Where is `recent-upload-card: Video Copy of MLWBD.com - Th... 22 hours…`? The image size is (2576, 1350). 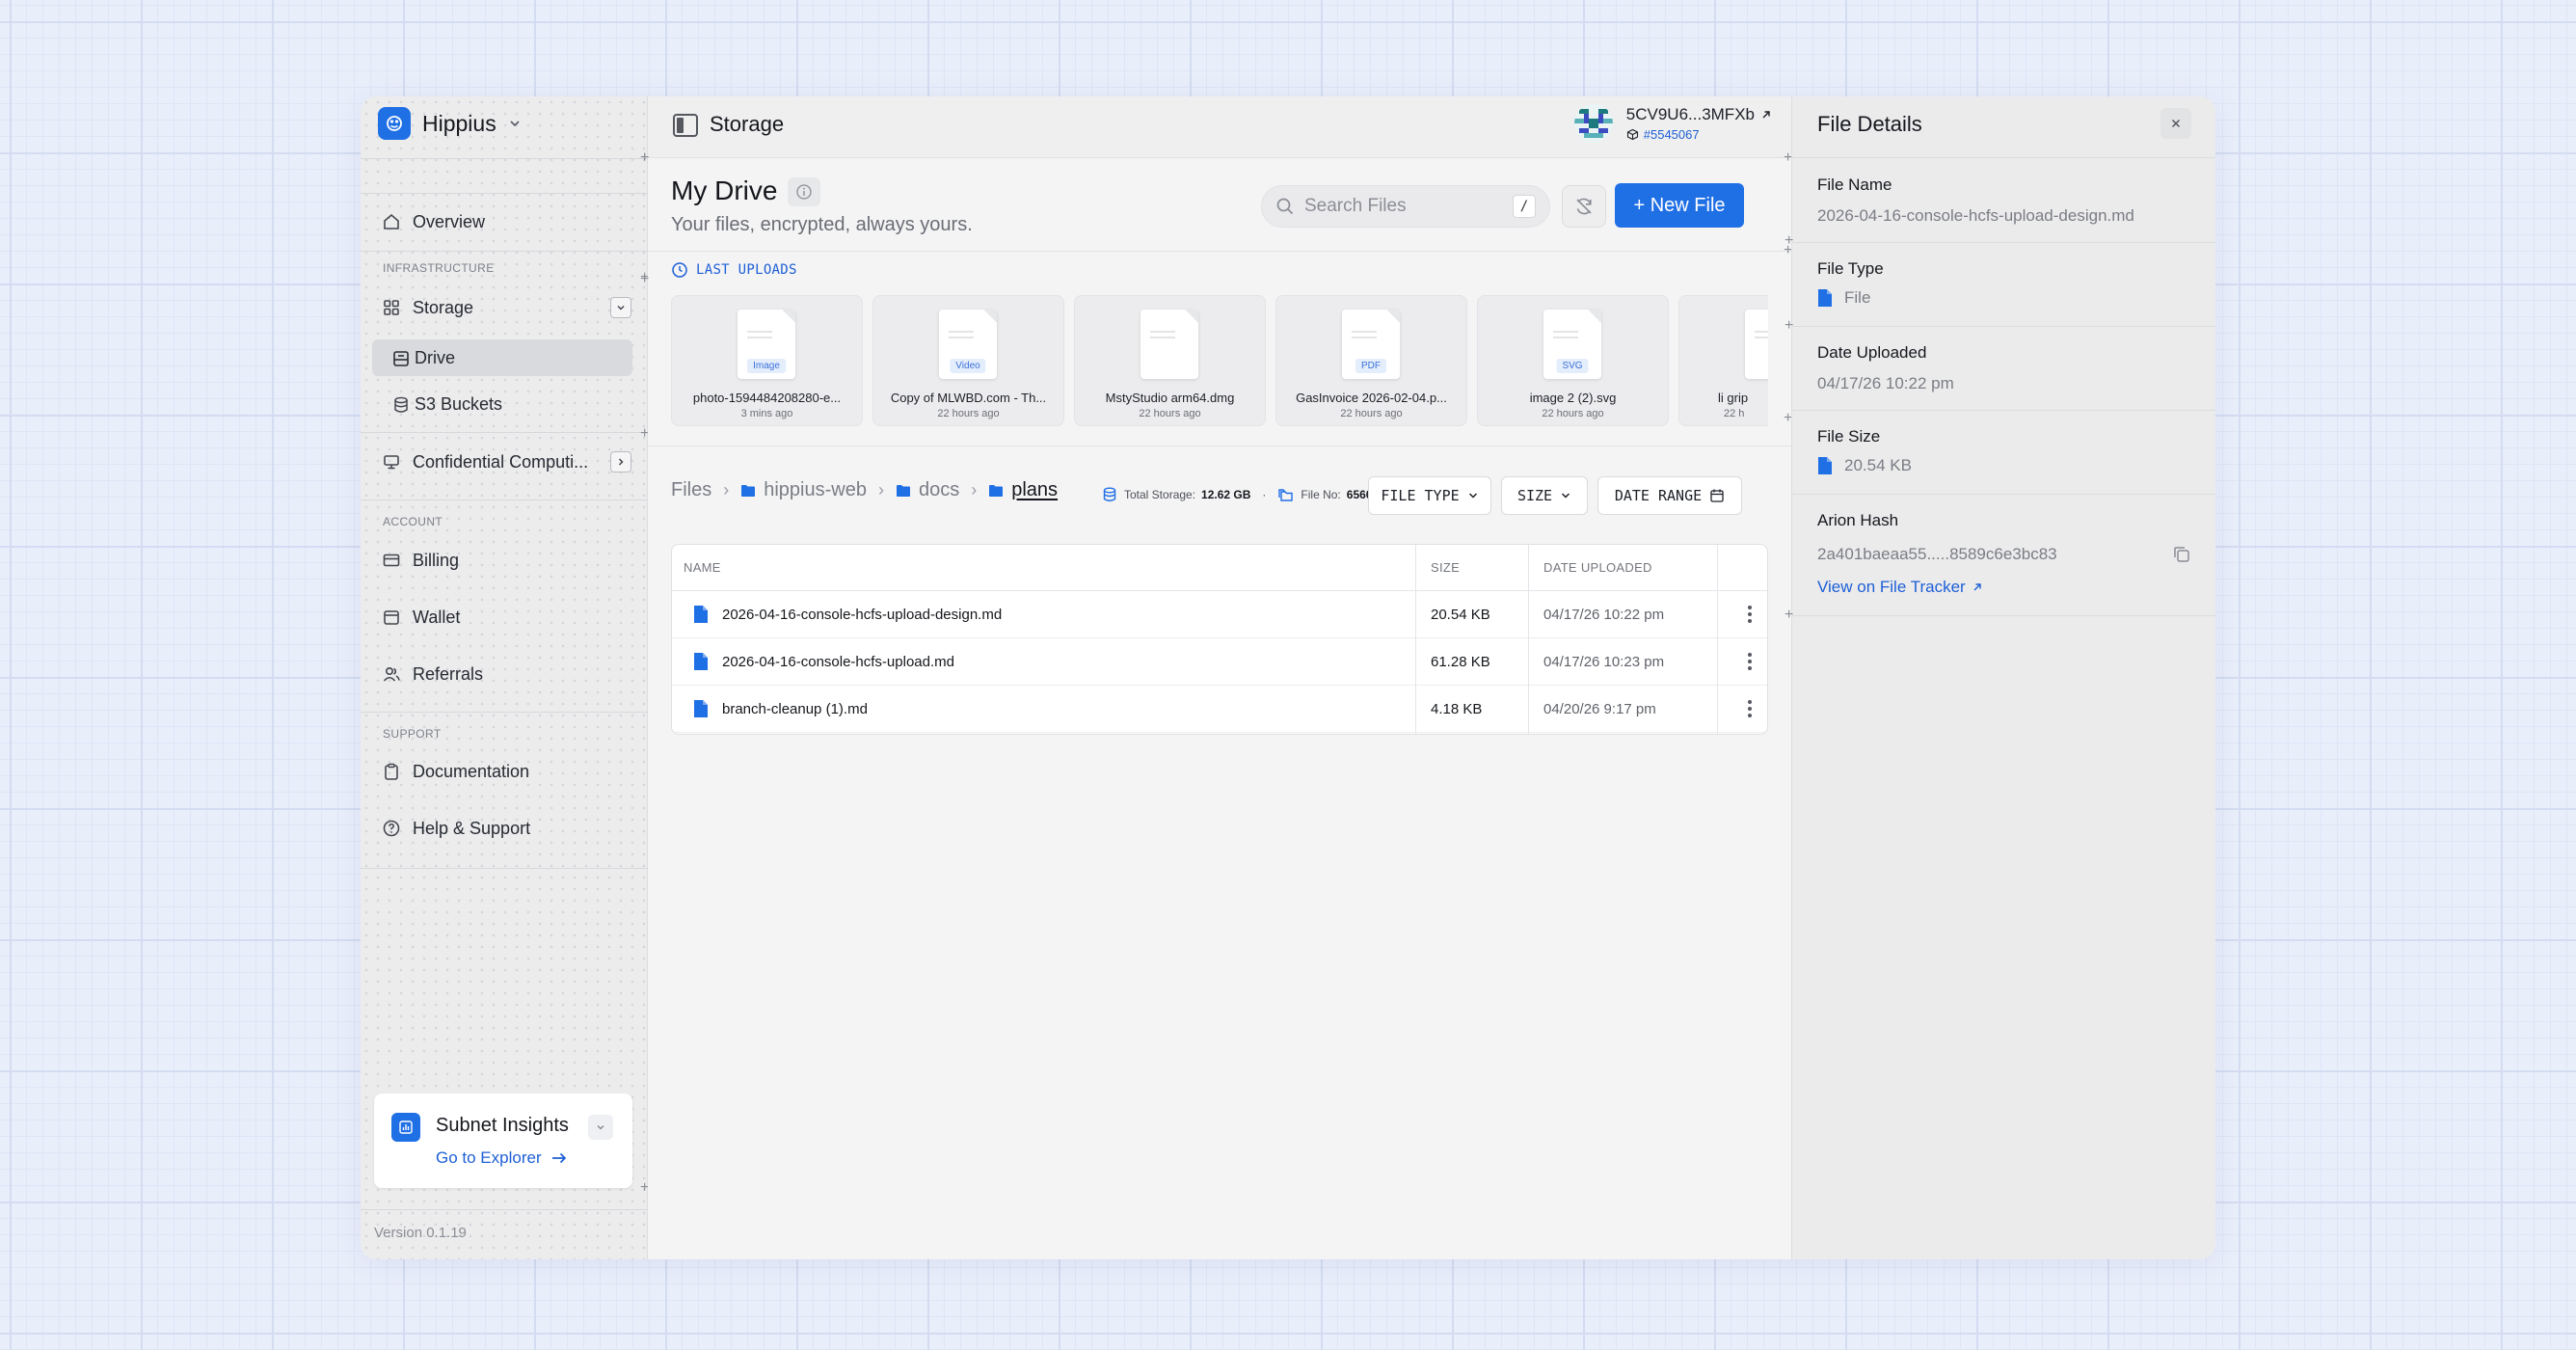 recent-upload-card: Video Copy of MLWBD.com - Th... 22 hours… is located at coordinates (968, 360).